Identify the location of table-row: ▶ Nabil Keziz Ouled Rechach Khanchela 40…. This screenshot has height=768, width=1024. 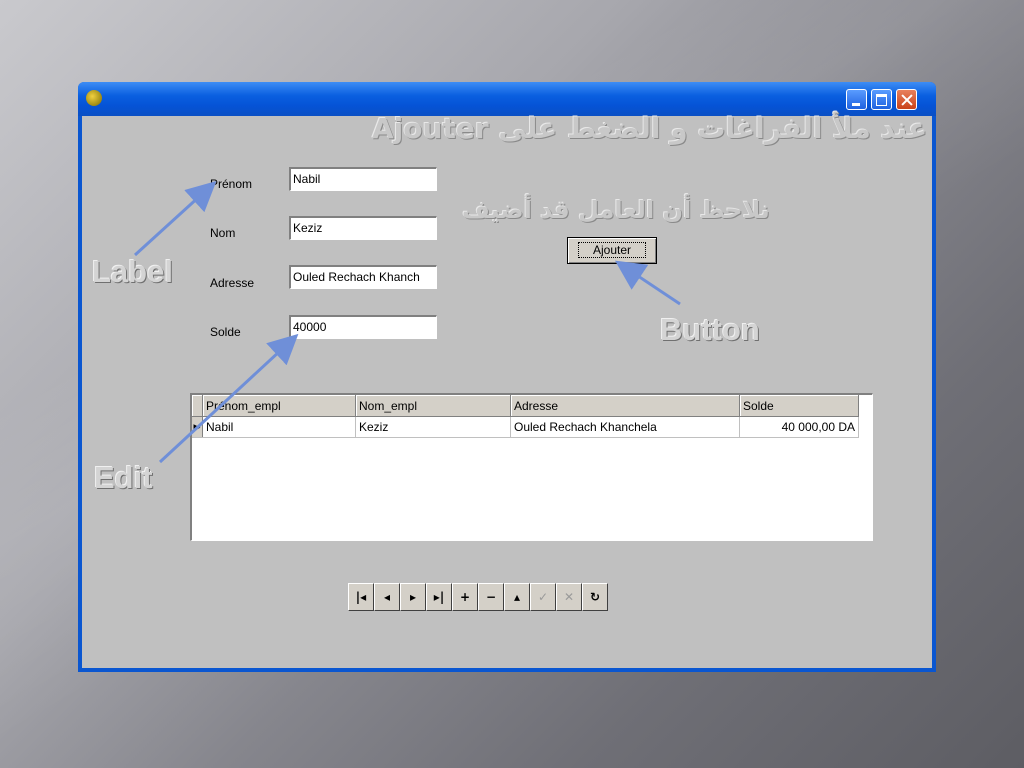
(525, 427).